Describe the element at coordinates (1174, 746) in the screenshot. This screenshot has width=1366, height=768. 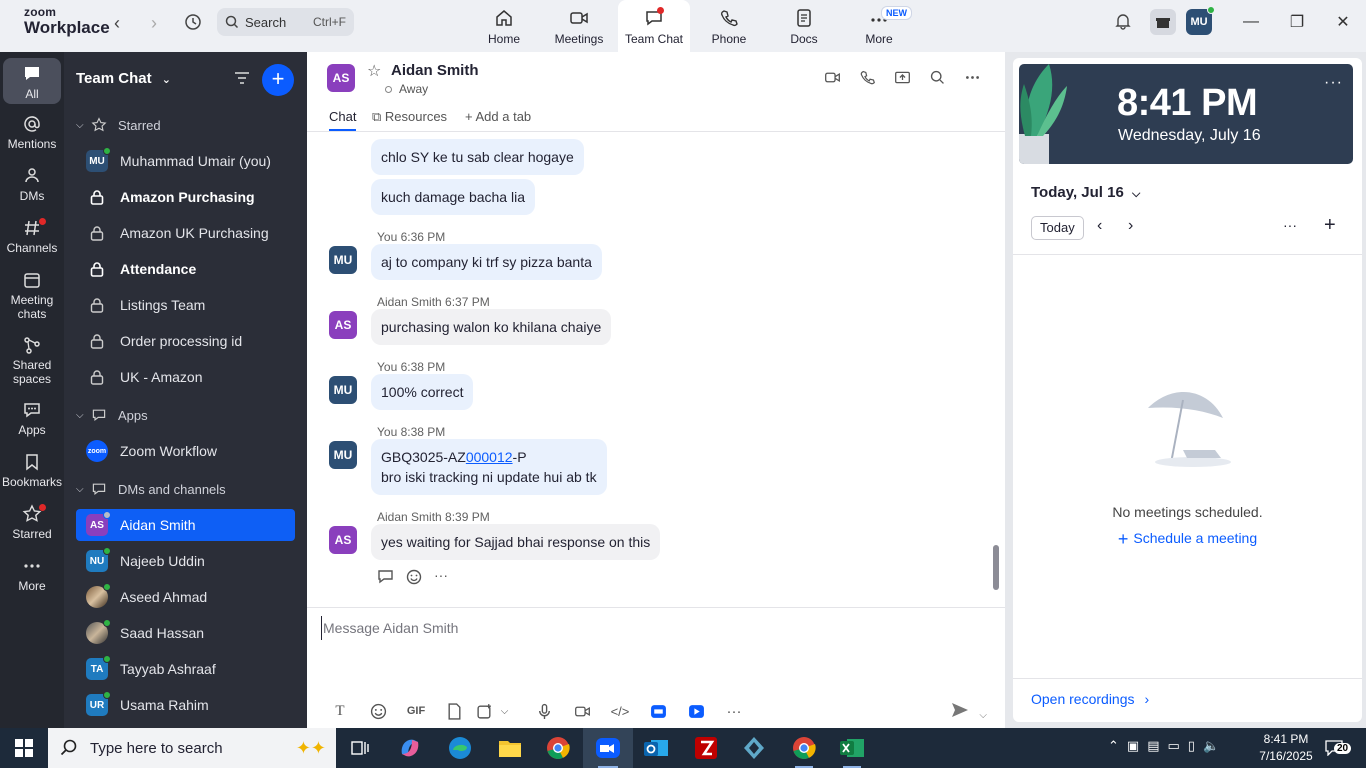
I see `battery-icon: ▭` at that location.